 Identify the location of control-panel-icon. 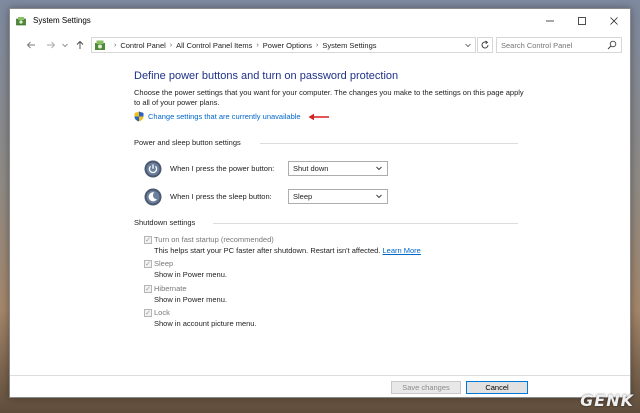
(100, 45).